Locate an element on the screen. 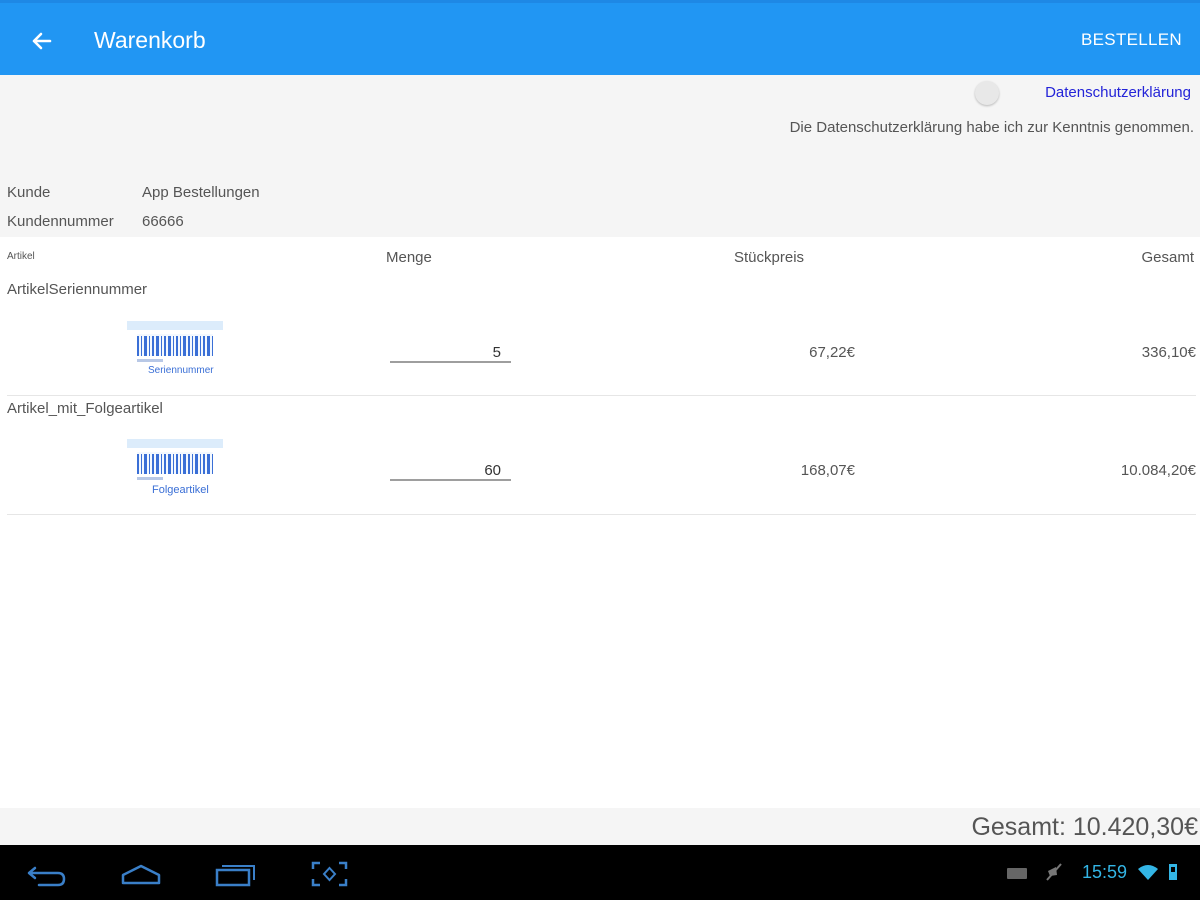 Image resolution: width=1200 pixels, height=900 pixels. line-total: 336,10€ is located at coordinates (1168, 352).